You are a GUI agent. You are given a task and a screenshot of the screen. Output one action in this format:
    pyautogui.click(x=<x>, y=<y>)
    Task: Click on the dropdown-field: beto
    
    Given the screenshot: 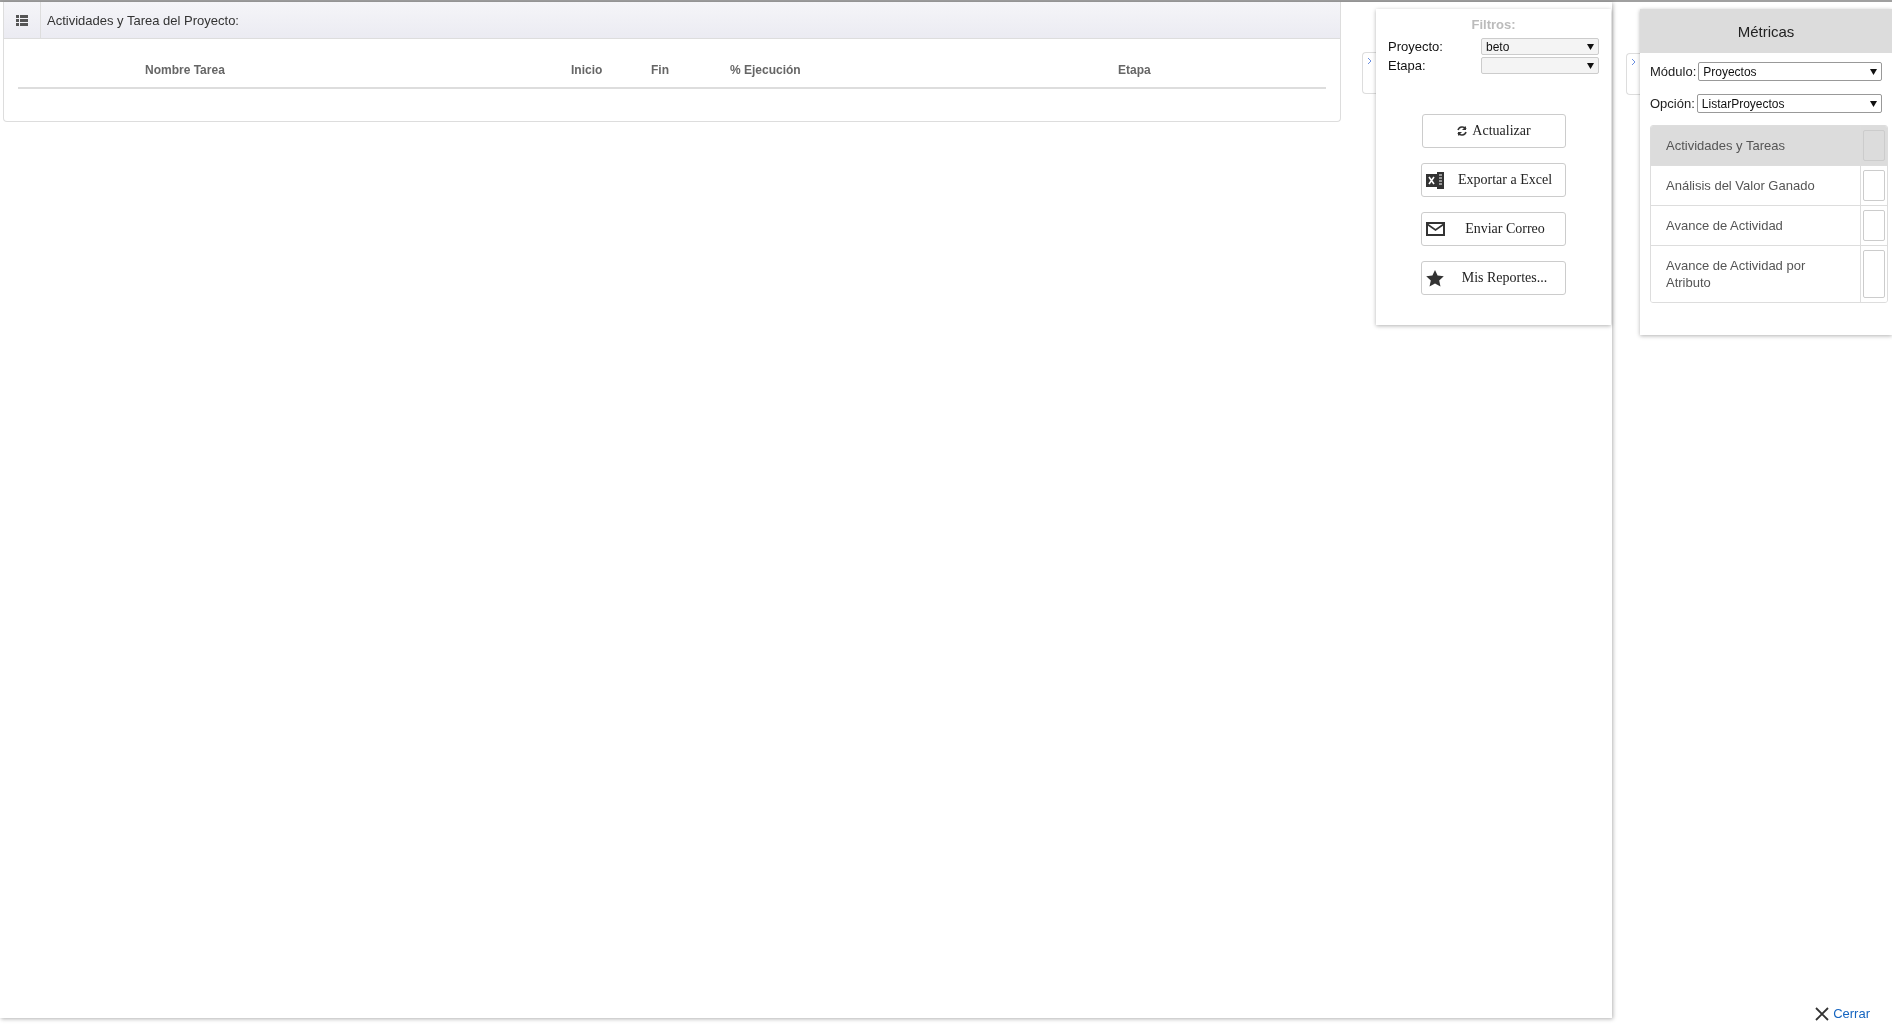 What is the action you would take?
    pyautogui.click(x=1540, y=46)
    